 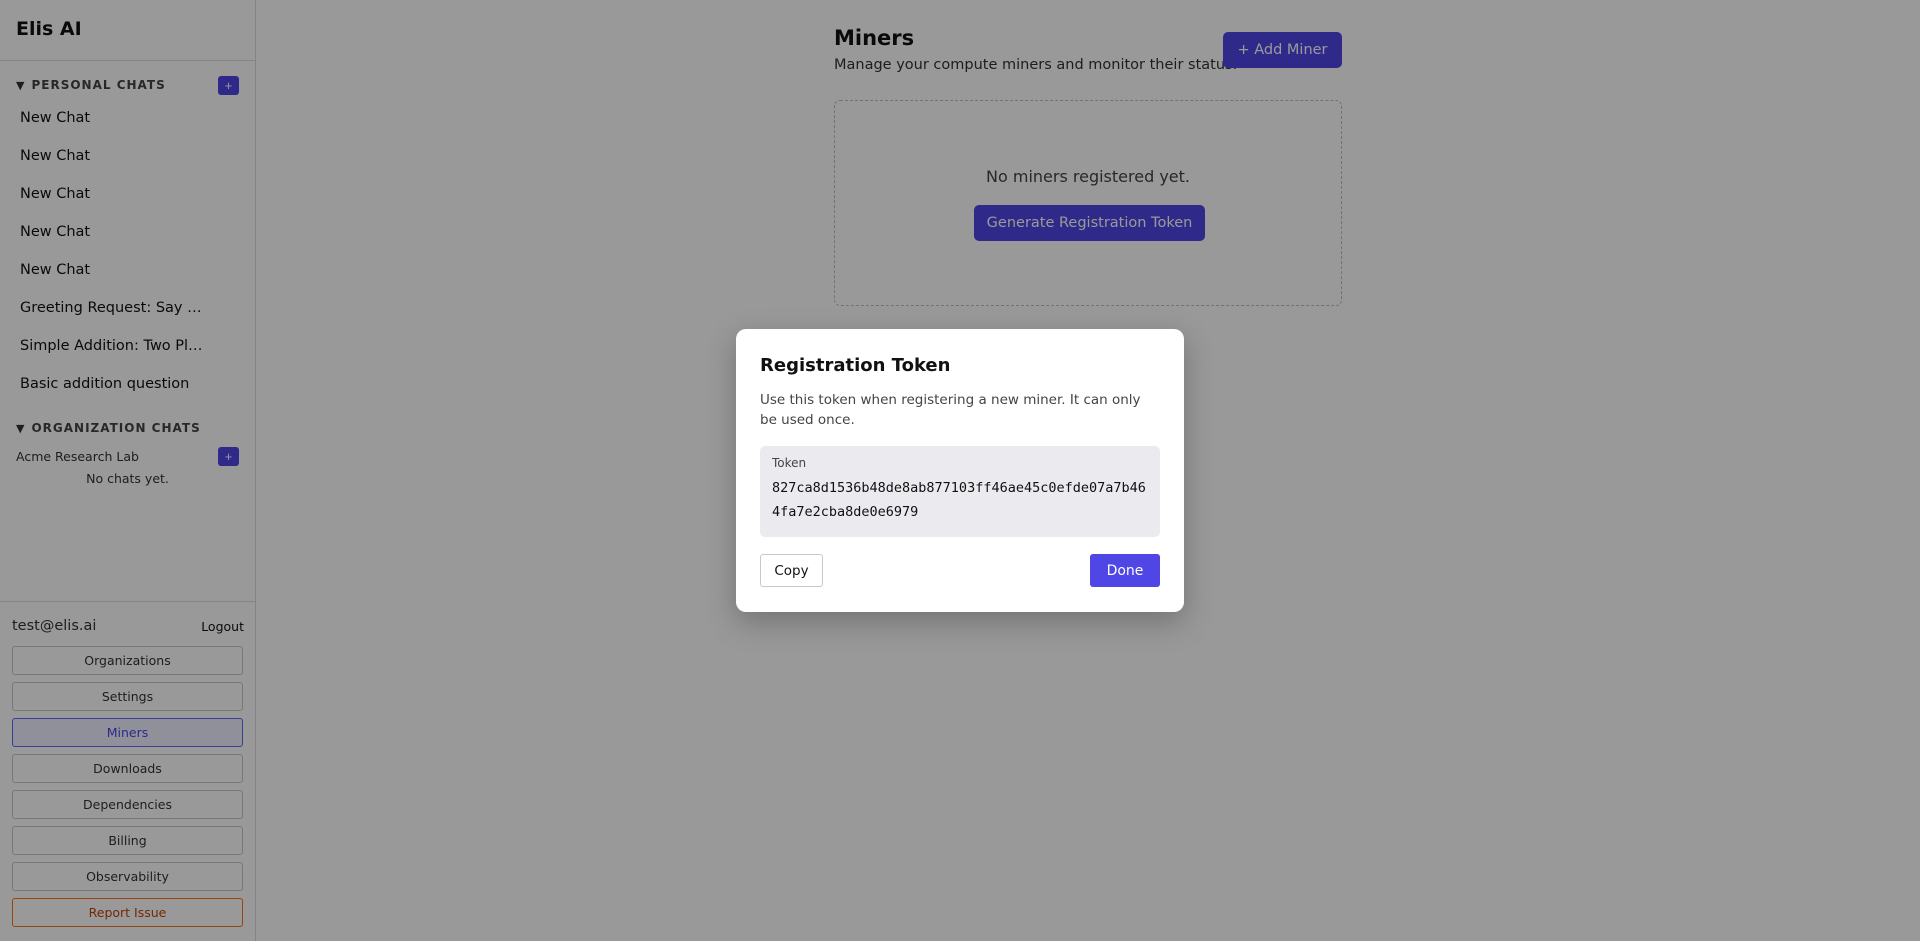 I want to click on token-label: Token, so click(x=789, y=463).